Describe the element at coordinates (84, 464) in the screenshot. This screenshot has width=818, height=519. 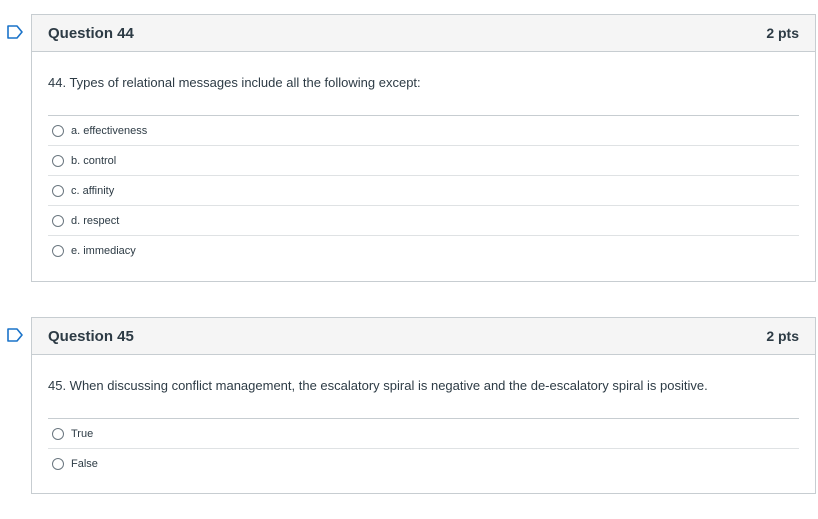
I see `answer-label: False` at that location.